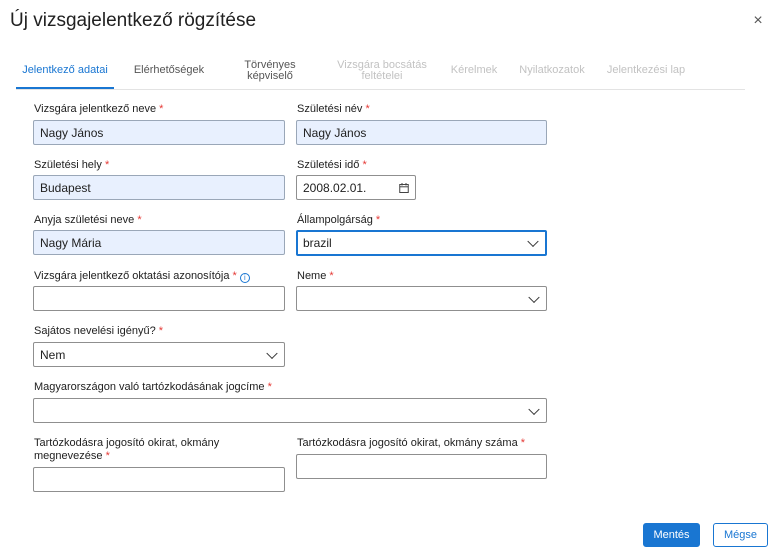 The image size is (776, 555). What do you see at coordinates (159, 242) in the screenshot?
I see `mother-name-field: Nagy Mária` at bounding box center [159, 242].